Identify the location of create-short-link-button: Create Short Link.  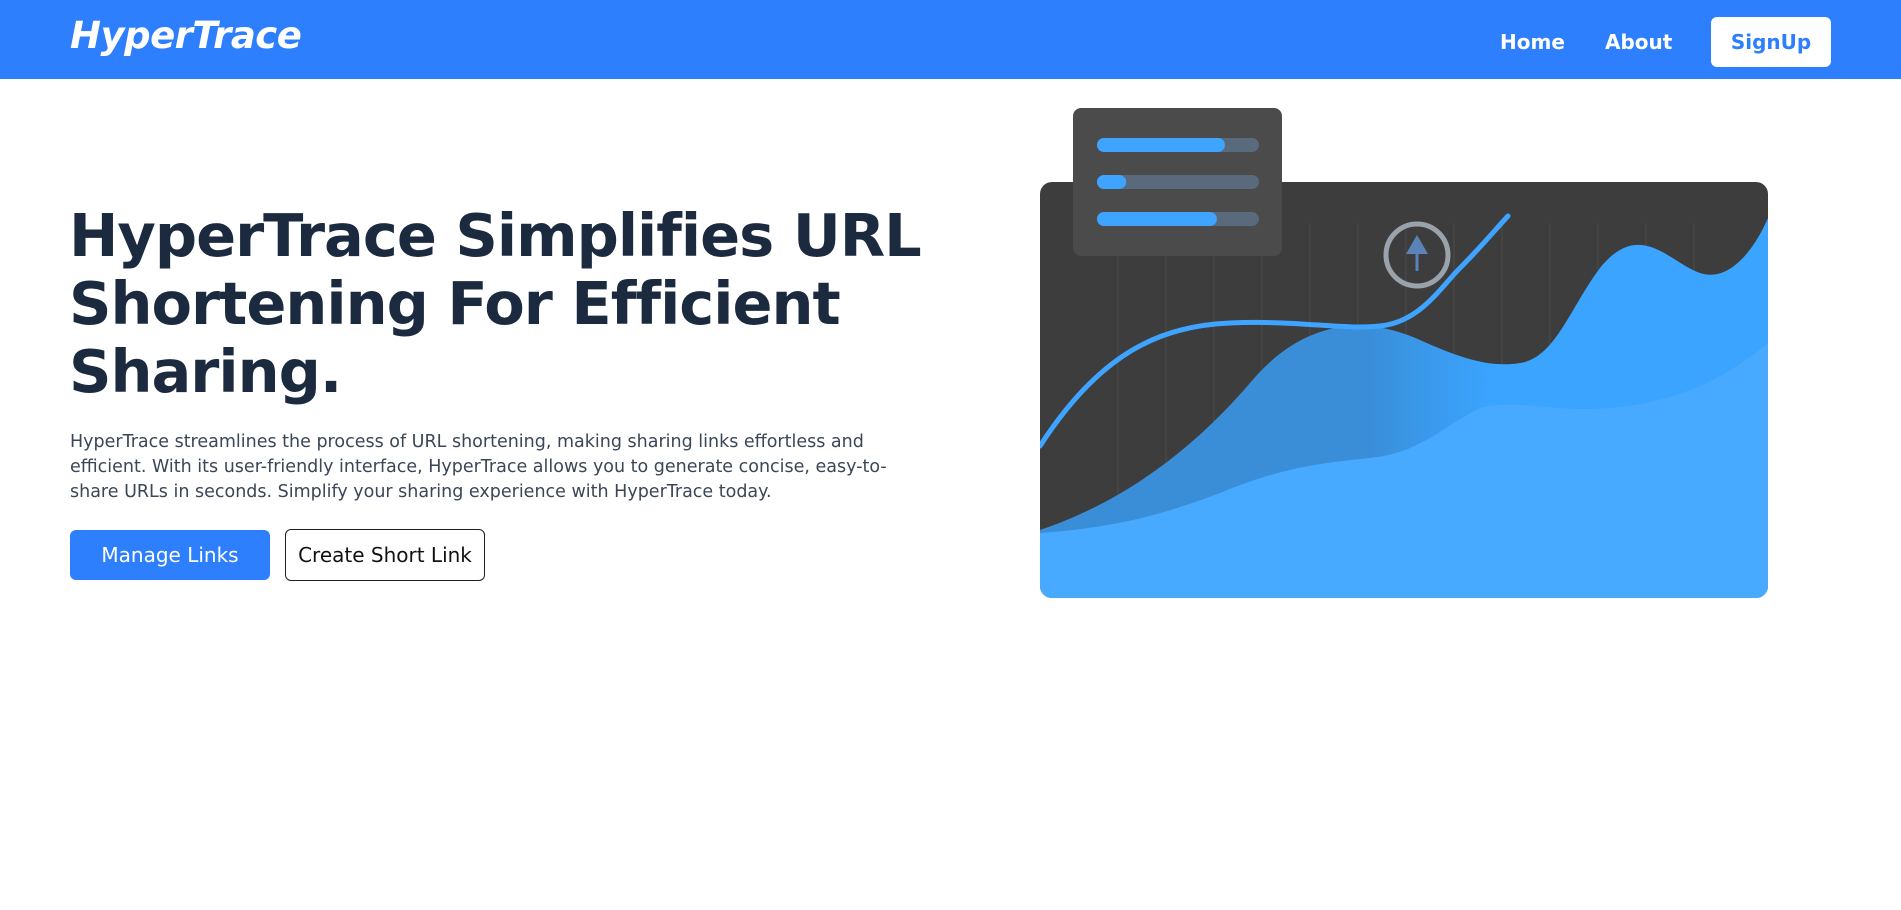
(385, 555).